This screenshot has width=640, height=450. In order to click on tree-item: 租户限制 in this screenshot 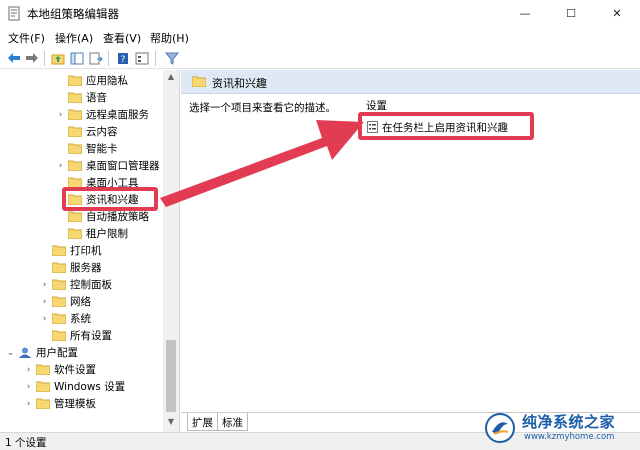, I will do `click(92, 233)`.